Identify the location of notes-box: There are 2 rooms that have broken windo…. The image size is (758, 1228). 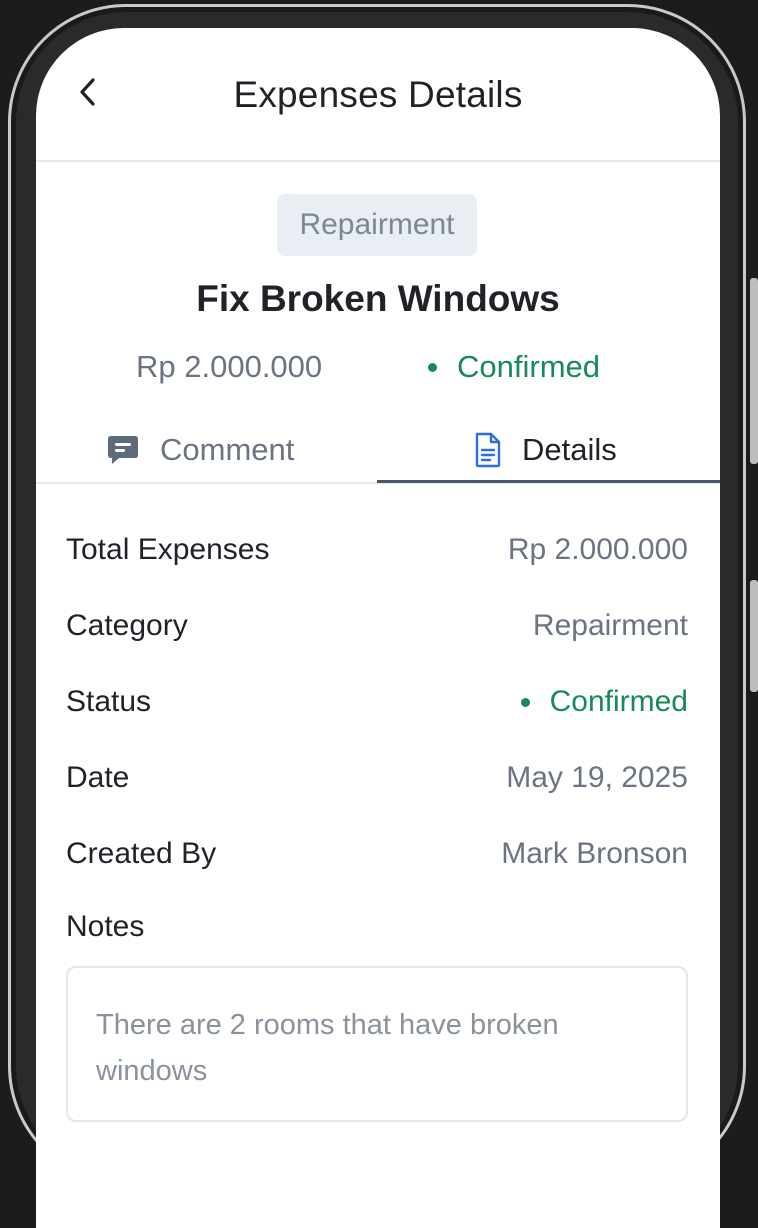
(377, 1044).